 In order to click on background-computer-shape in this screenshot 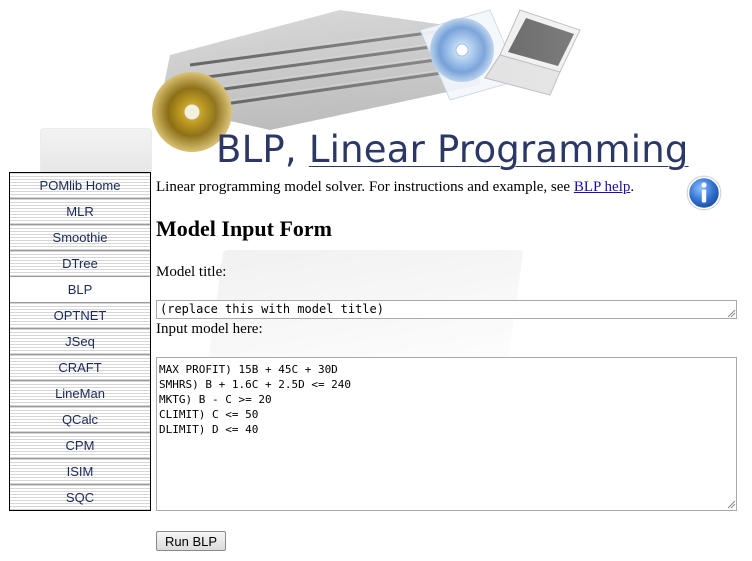, I will do `click(96, 152)`.